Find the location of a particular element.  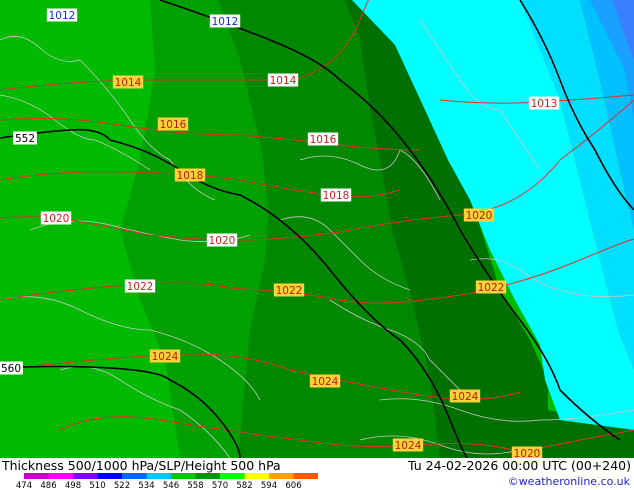

credit-link: ©weatheronline.co.uk is located at coordinates (569, 481).